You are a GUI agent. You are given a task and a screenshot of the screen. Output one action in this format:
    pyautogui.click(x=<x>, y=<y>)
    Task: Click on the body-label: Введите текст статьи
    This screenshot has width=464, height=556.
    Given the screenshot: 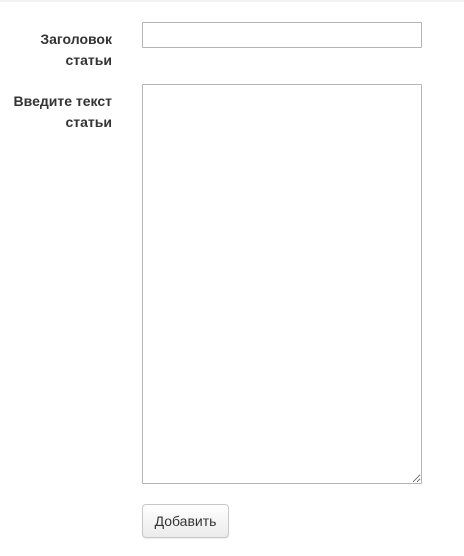 What is the action you would take?
    pyautogui.click(x=62, y=111)
    